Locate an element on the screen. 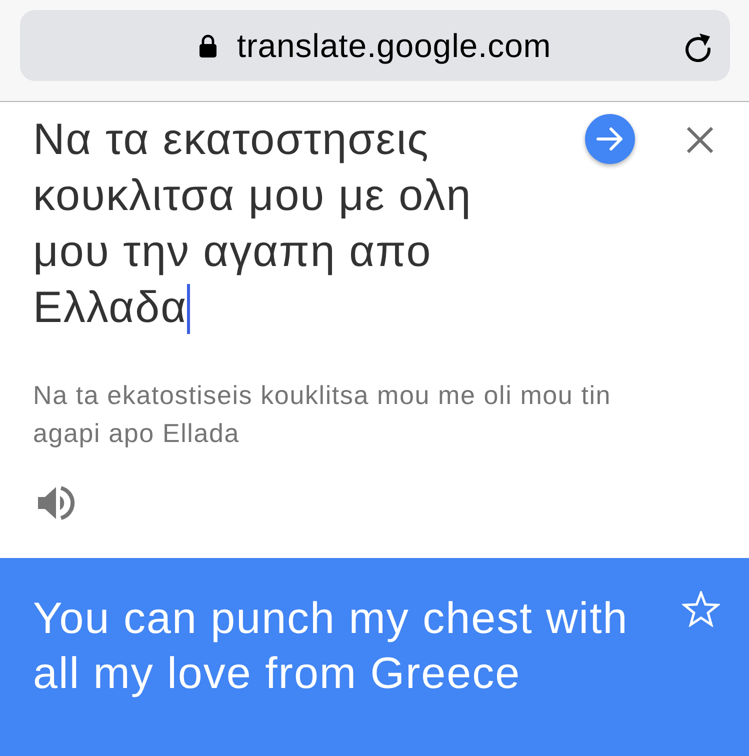 This screenshot has width=749, height=756. address-bar: translate.google.com is located at coordinates (375, 45).